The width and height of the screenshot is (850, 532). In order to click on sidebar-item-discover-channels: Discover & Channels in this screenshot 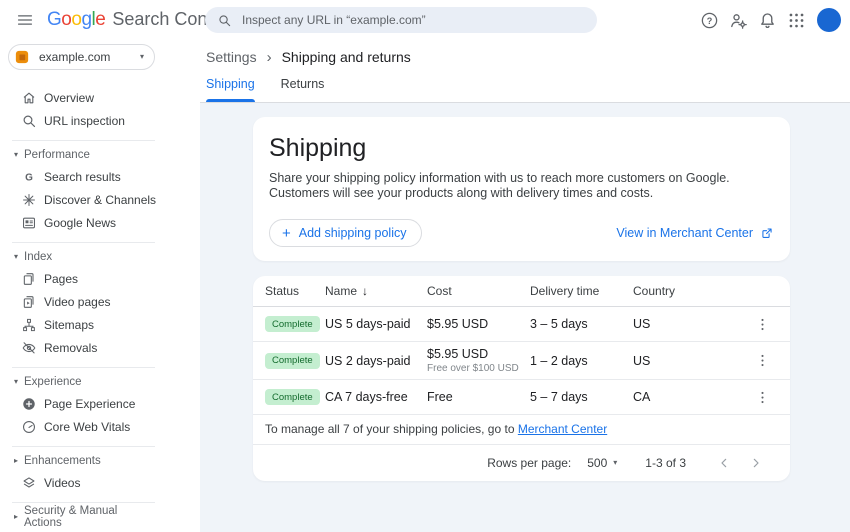, I will do `click(100, 199)`.